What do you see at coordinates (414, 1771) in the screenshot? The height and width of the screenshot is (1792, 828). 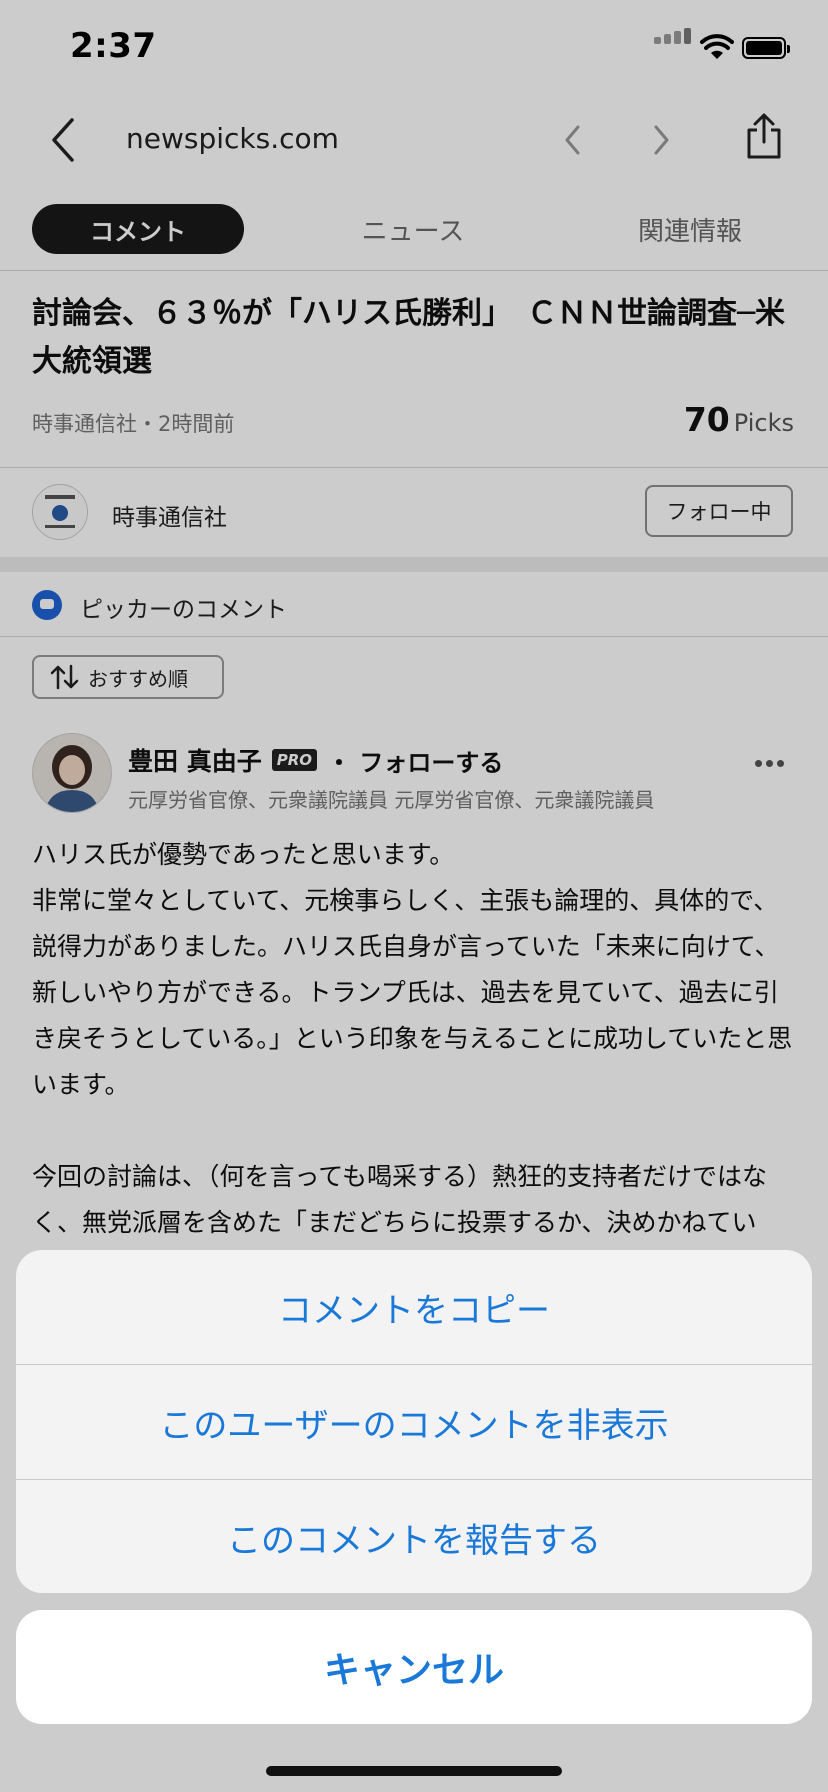 I see `home-indicator` at bounding box center [414, 1771].